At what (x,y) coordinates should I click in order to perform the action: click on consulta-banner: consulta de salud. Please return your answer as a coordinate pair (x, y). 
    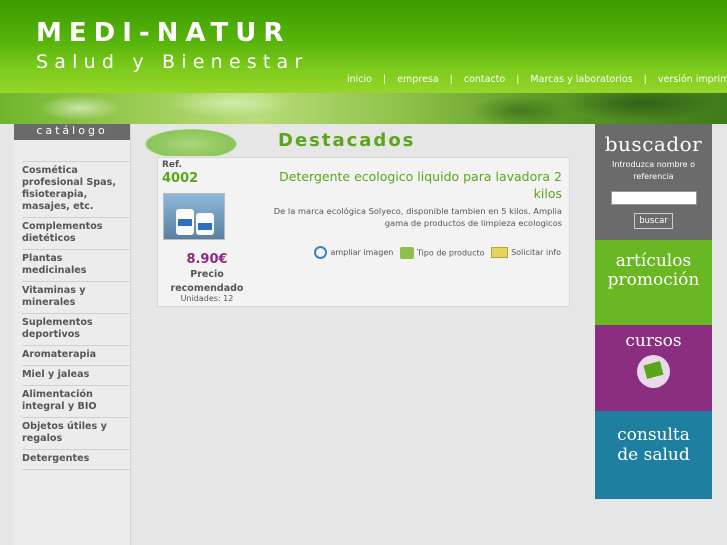
    Looking at the image, I should click on (653, 455).